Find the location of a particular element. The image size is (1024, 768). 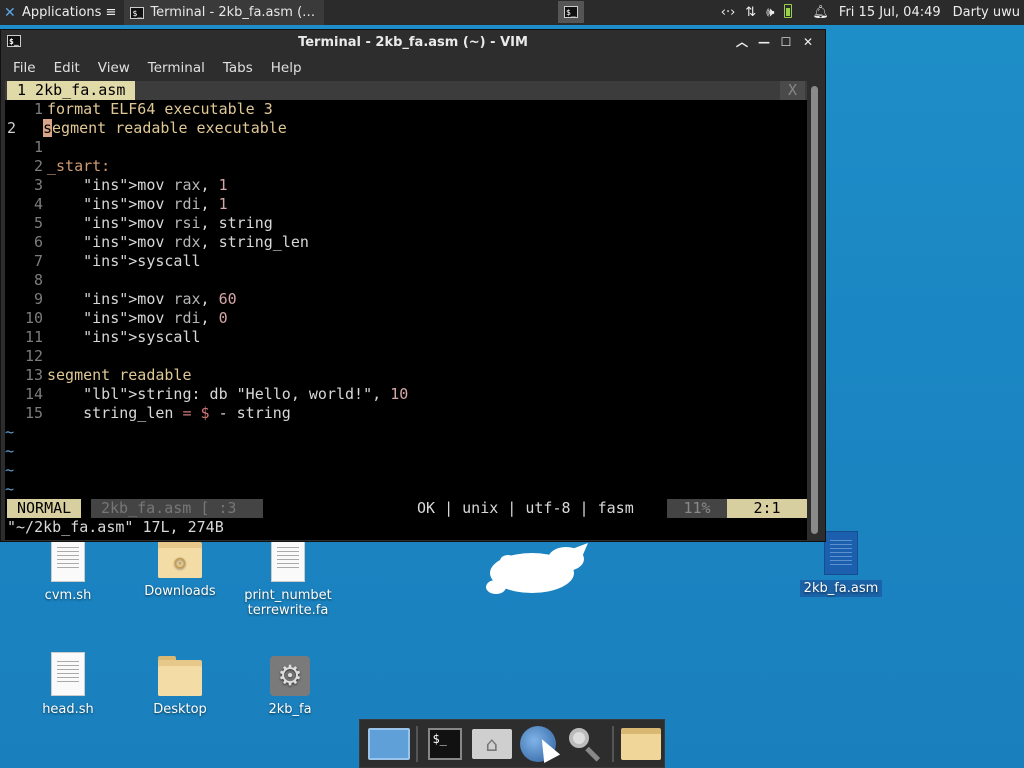

desktop-icon-print-numbet: print_numbet terrewrite.fa is located at coordinates (288, 578).